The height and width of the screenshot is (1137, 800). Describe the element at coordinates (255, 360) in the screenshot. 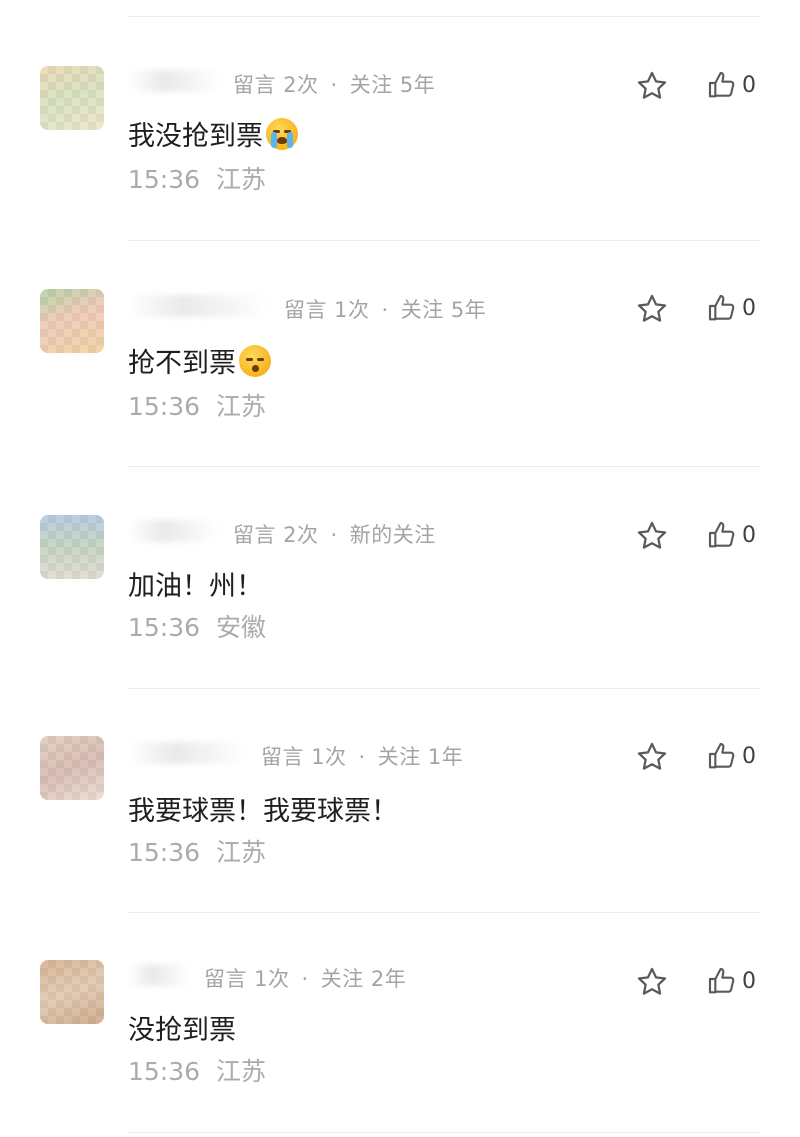

I see `kissing-face-emoji` at that location.